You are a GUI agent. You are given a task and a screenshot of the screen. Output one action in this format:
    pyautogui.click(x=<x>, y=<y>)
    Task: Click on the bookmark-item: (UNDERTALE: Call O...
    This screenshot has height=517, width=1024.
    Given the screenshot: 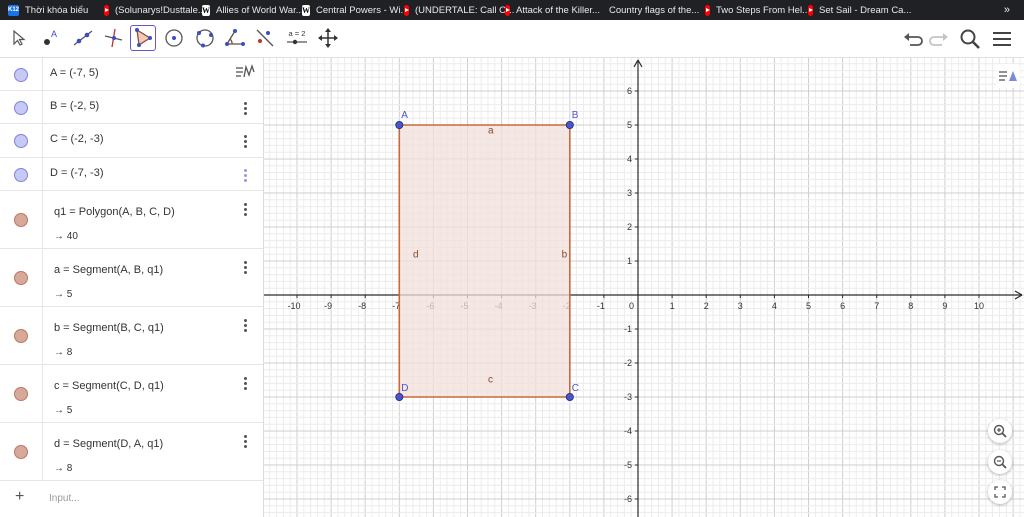 What is the action you would take?
    pyautogui.click(x=459, y=10)
    